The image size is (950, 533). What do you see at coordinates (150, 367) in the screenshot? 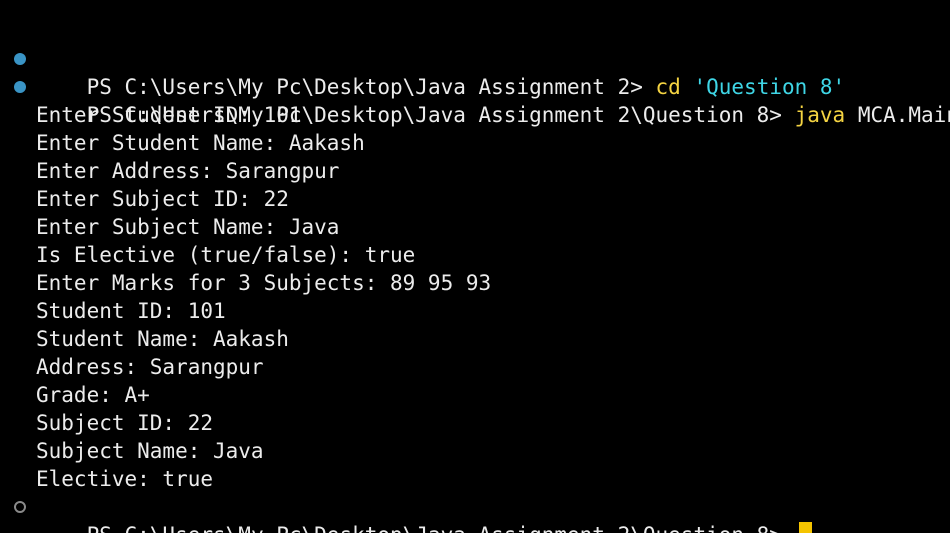
I see `output-line: Address: Sarangpur` at bounding box center [150, 367].